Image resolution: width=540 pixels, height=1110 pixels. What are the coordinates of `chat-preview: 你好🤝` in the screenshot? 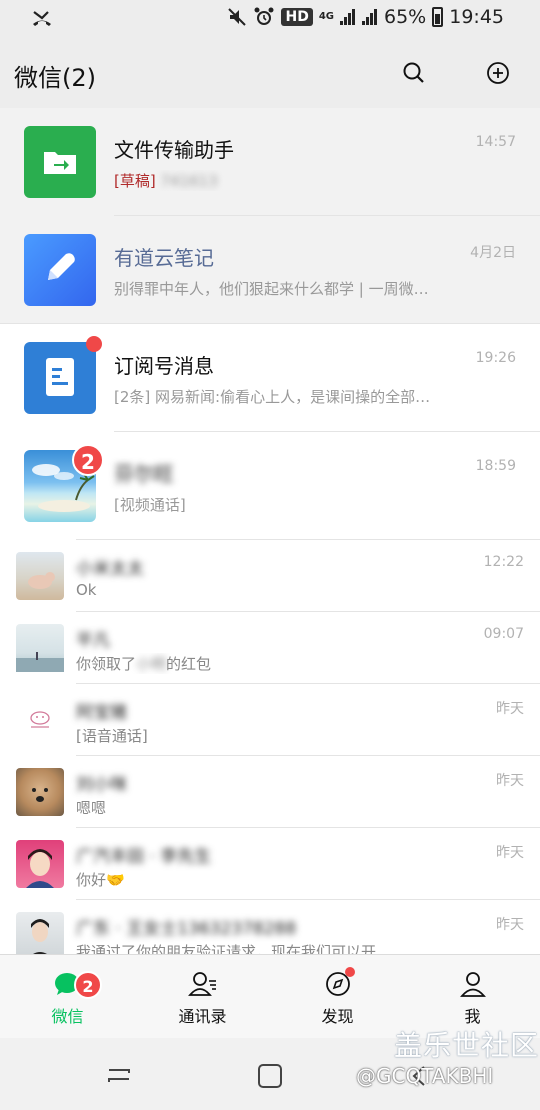 It's located at (100, 880).